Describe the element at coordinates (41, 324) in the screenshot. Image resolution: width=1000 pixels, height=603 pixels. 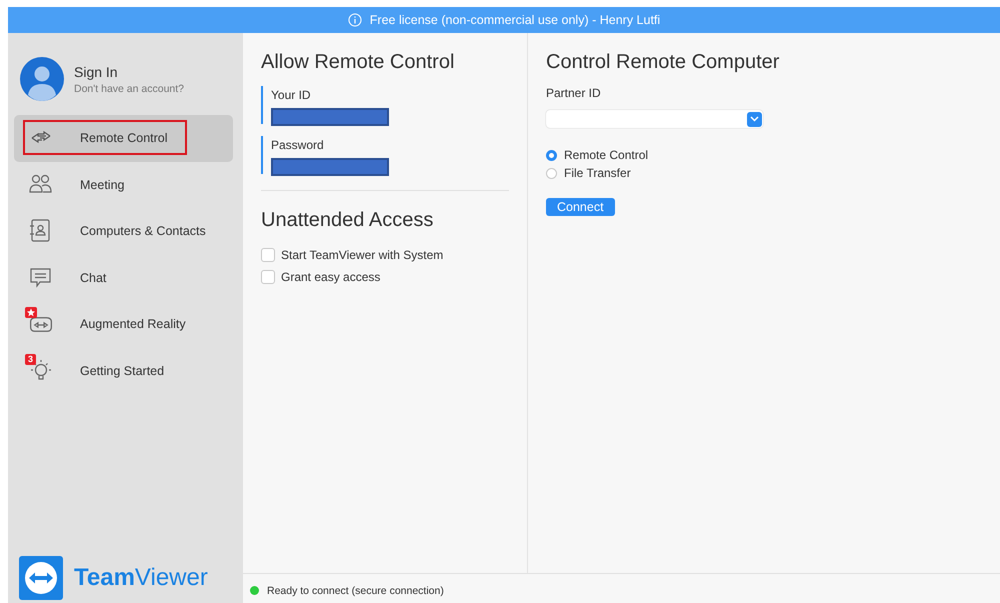
I see `headset-icon` at that location.